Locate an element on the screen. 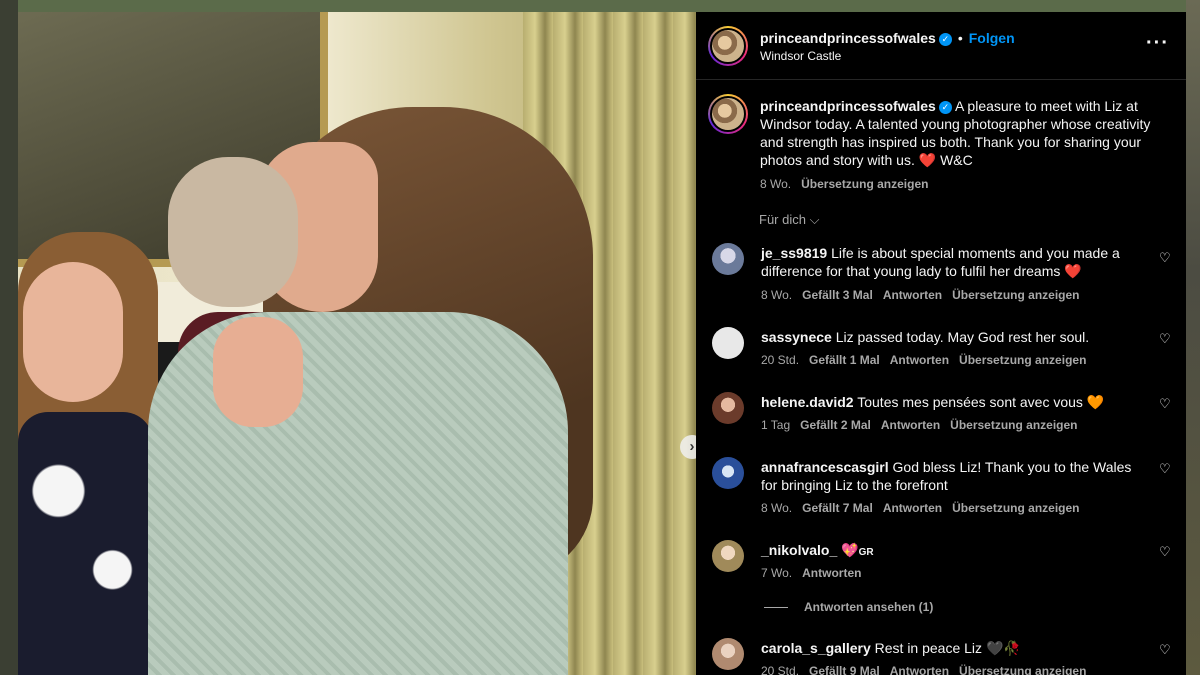 This screenshot has height=675, width=1200. comment-username: carola_s_gallery is located at coordinates (816, 648).